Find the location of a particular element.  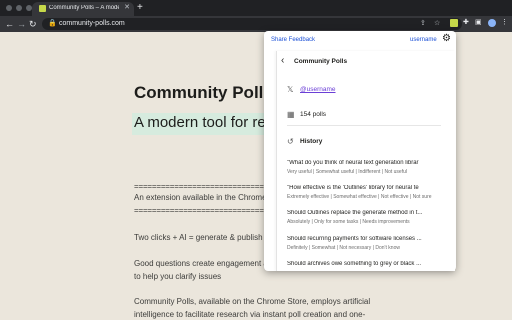

back-arrow-icon: ← is located at coordinates (9, 24).